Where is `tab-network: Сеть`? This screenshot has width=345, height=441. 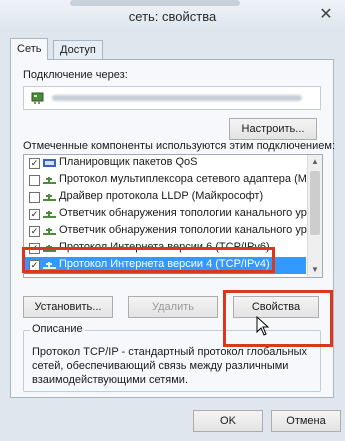
tab-network: Сеть is located at coordinates (29, 49).